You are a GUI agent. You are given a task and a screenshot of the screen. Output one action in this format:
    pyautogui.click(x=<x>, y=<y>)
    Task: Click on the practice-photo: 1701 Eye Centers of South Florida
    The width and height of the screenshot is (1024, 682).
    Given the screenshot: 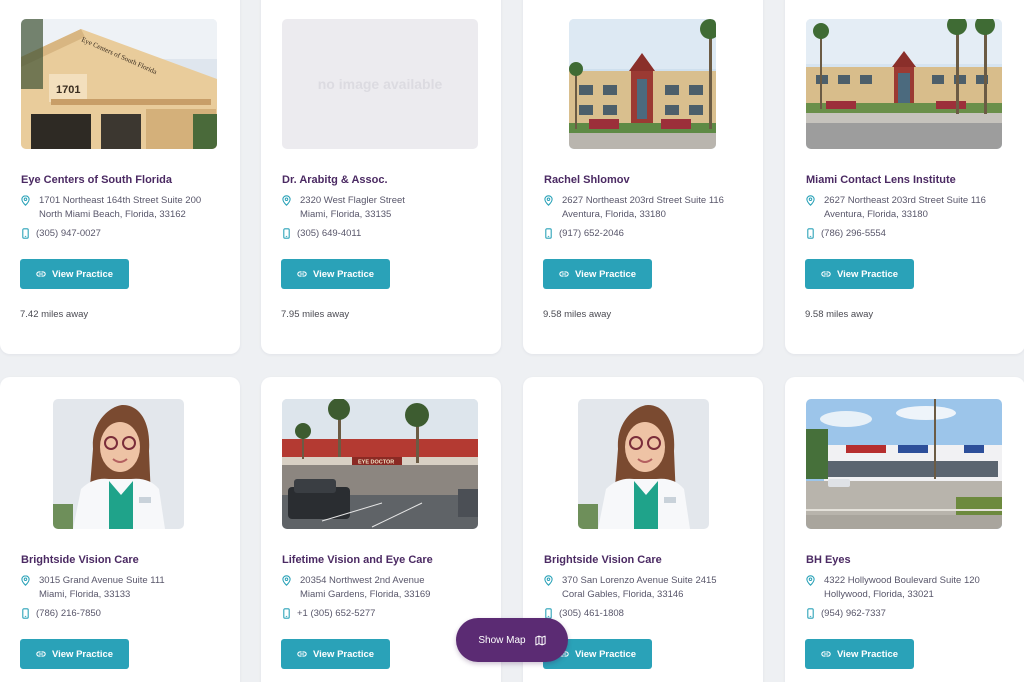 What is the action you would take?
    pyautogui.click(x=119, y=84)
    